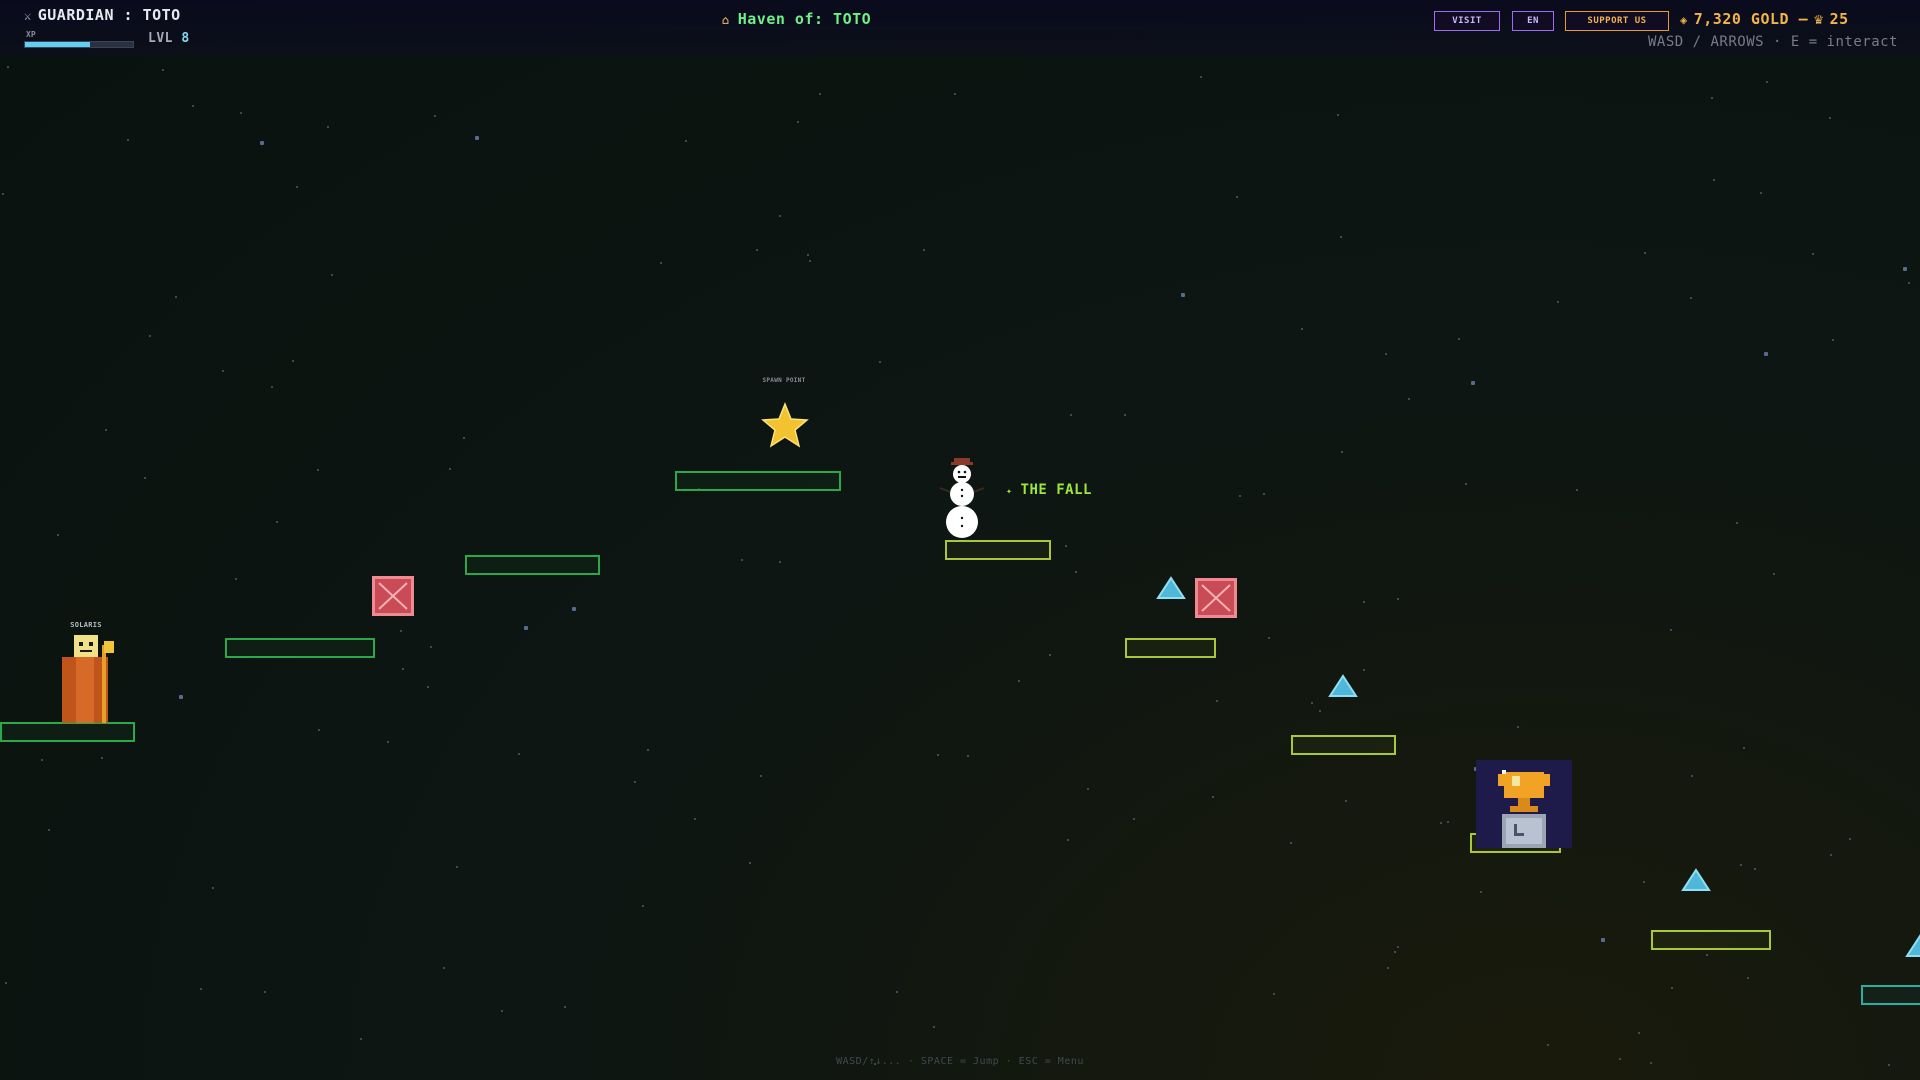 The width and height of the screenshot is (1920, 1080). What do you see at coordinates (1049, 490) in the screenshot?
I see `zone-label: ✦ THE FALL` at bounding box center [1049, 490].